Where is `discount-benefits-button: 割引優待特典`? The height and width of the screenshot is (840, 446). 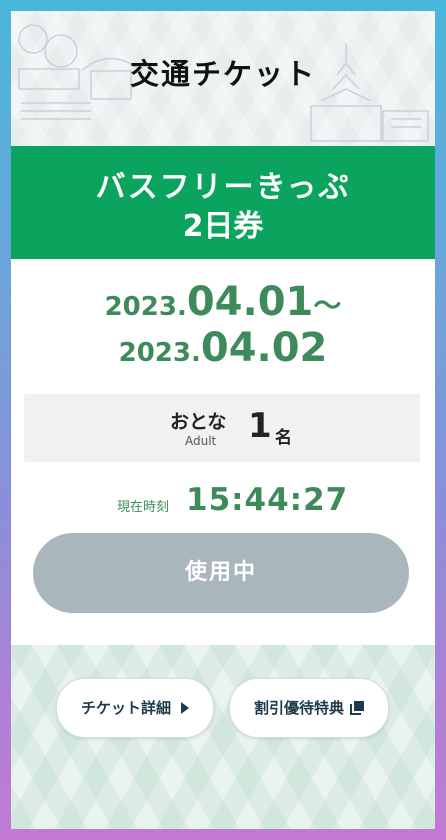 discount-benefits-button: 割引優待特典 is located at coordinates (309, 708).